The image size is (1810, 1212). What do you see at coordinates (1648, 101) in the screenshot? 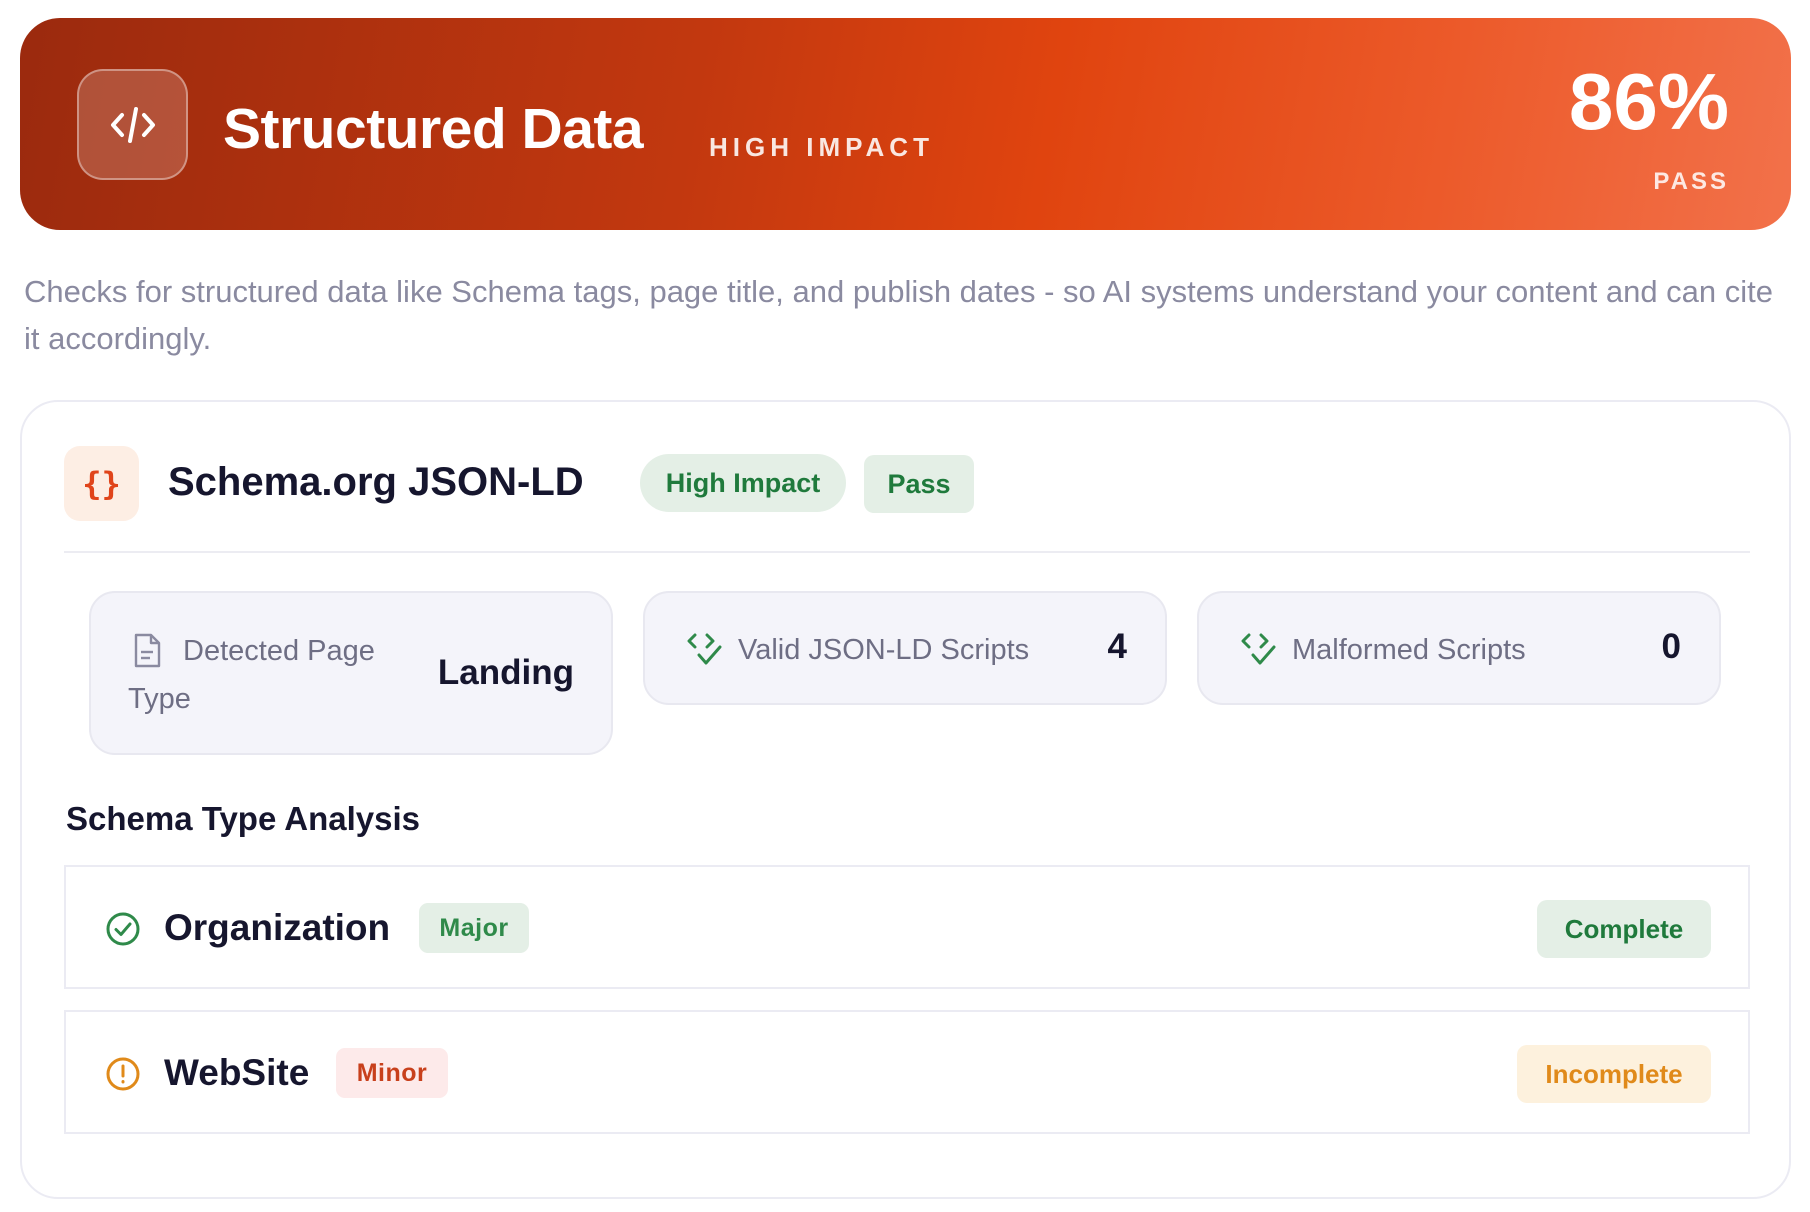
I see `score-value: 86%` at bounding box center [1648, 101].